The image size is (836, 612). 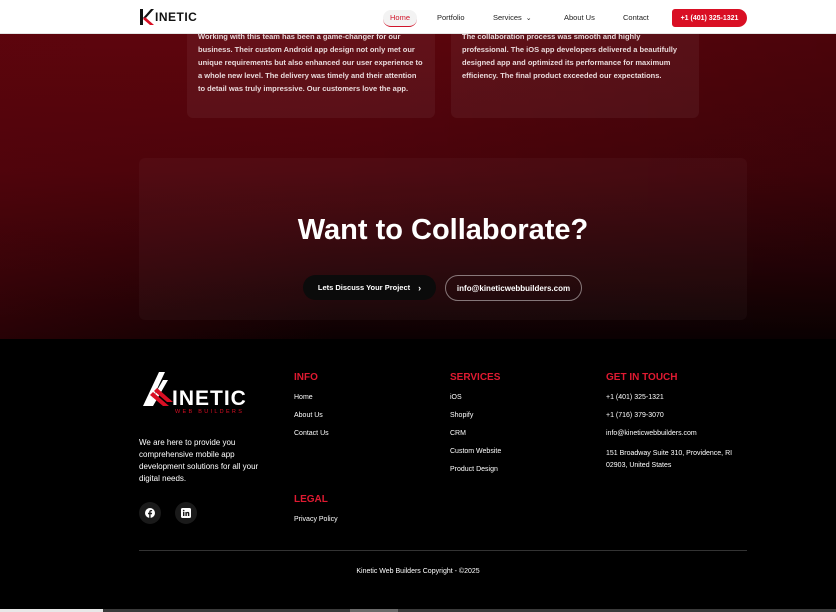 What do you see at coordinates (147, 17) in the screenshot?
I see `logo-k-icon` at bounding box center [147, 17].